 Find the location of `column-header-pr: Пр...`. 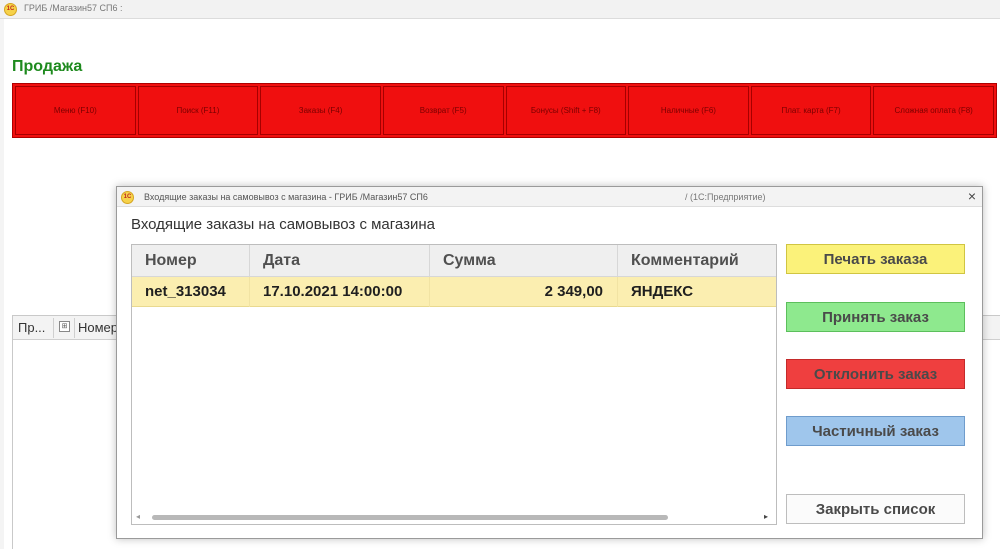

column-header-pr: Пр... is located at coordinates (31, 327).